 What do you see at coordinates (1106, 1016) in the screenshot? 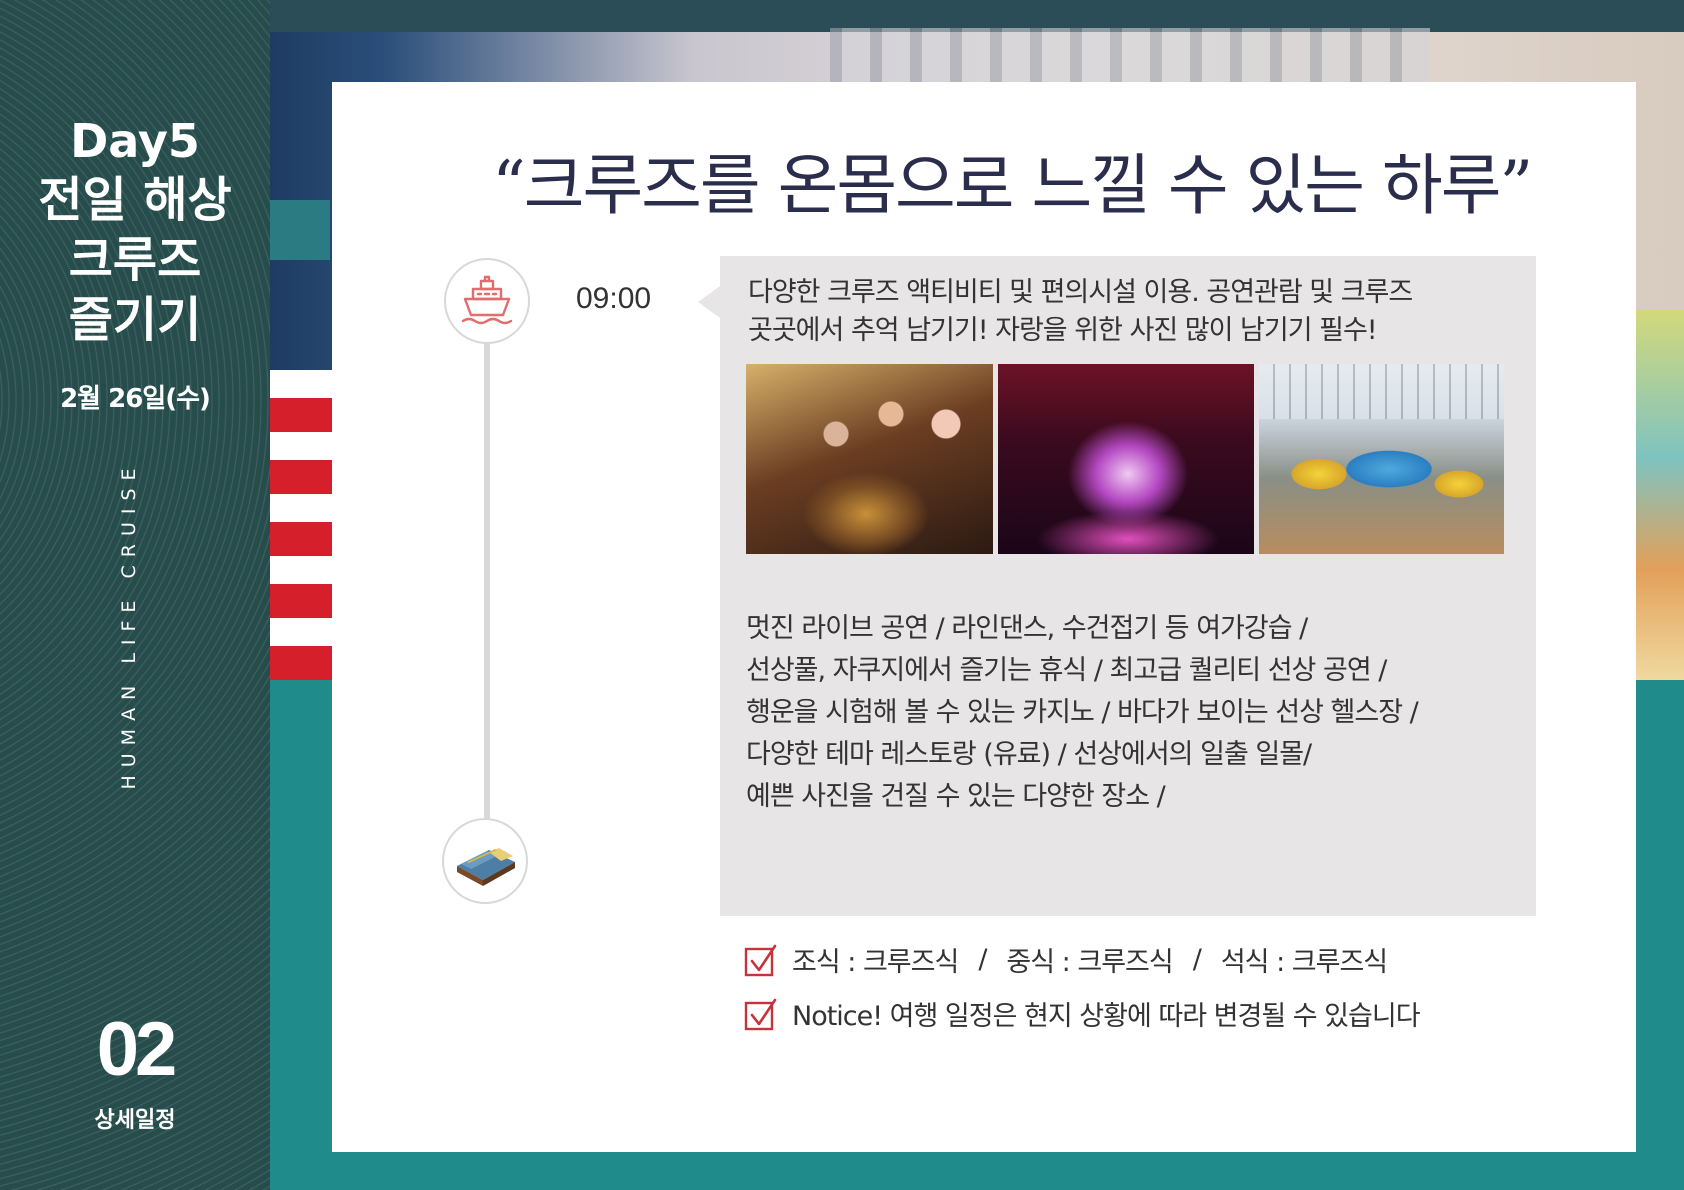
I see `notice-text: Notice! 여행 일정은 현지 상황에 따라 변경될 수 있습니다` at bounding box center [1106, 1016].